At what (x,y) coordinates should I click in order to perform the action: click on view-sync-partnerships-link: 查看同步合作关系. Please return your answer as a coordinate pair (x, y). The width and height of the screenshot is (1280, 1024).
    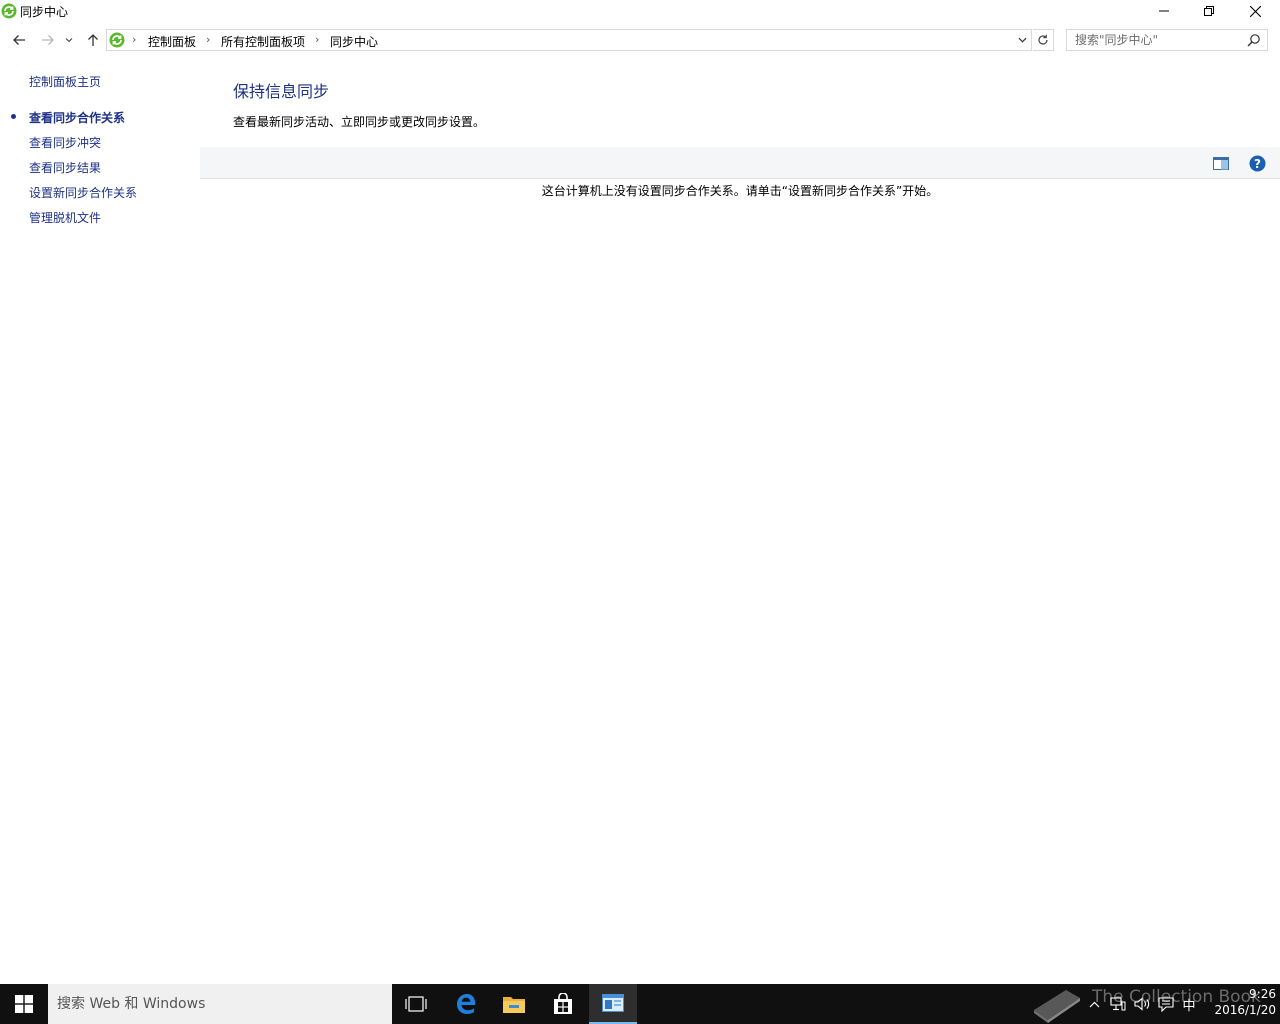
    Looking at the image, I should click on (77, 117).